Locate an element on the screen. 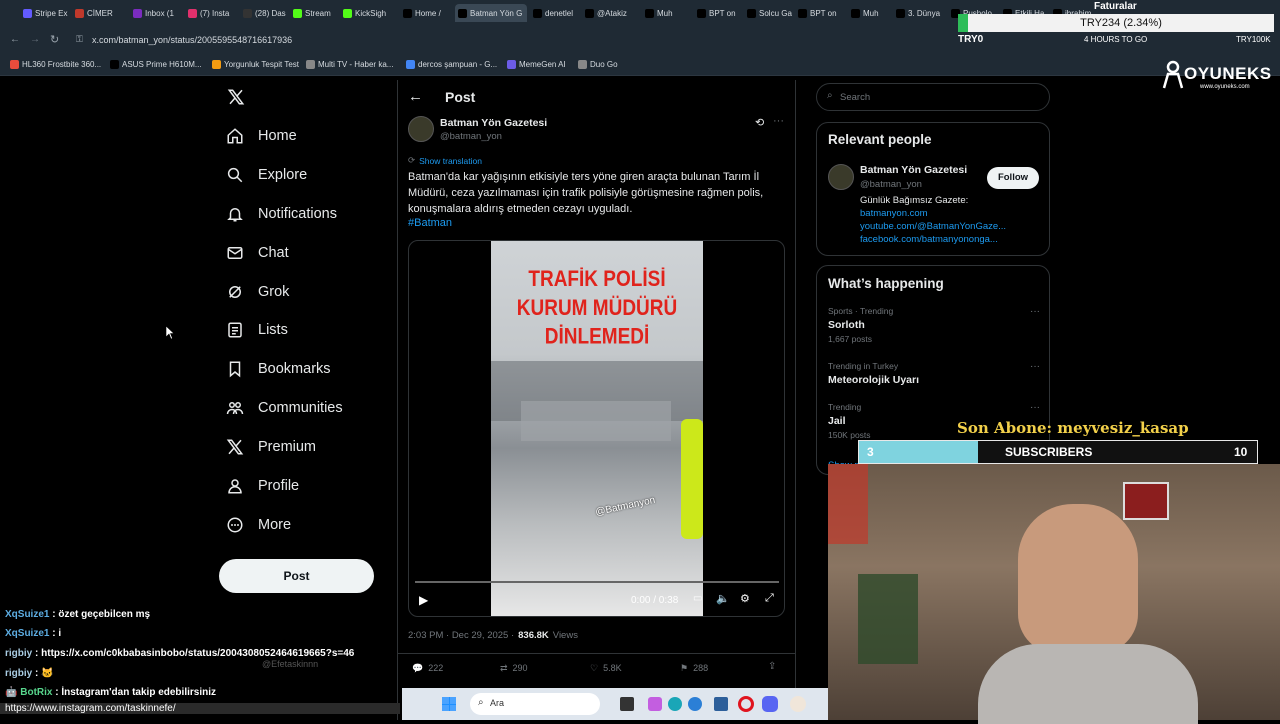  x-logo-icon is located at coordinates (236, 97).